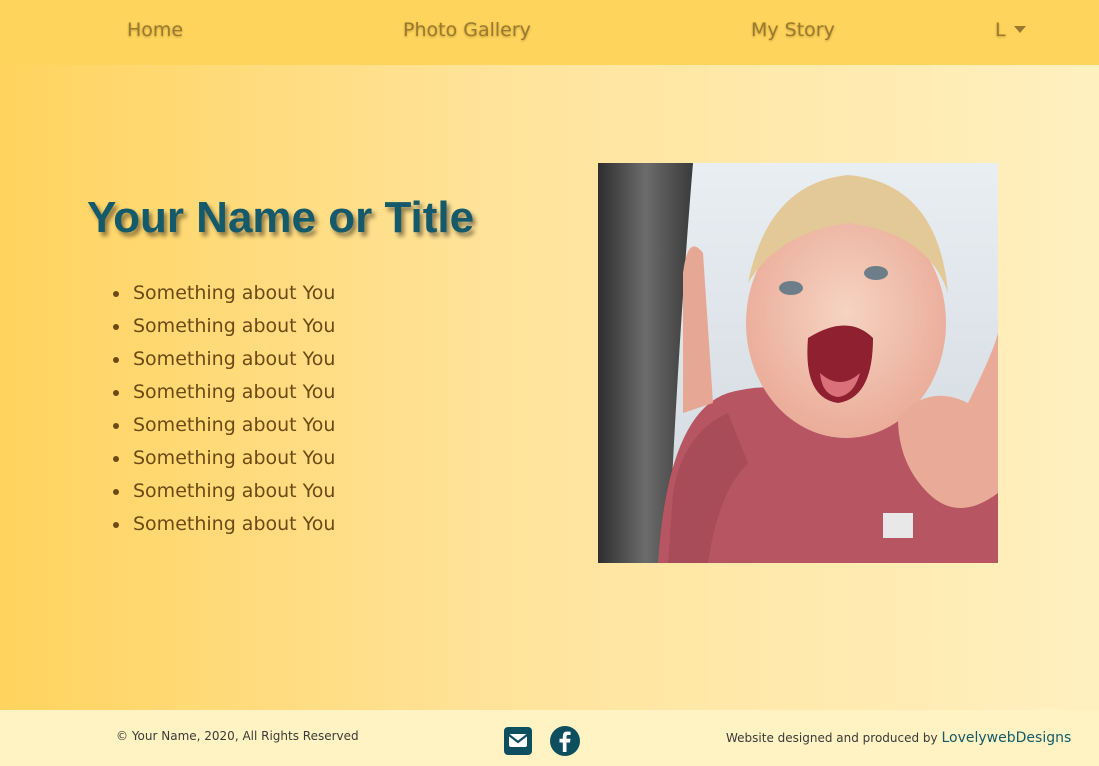  I want to click on page-title: Your Name or Title, so click(281, 217).